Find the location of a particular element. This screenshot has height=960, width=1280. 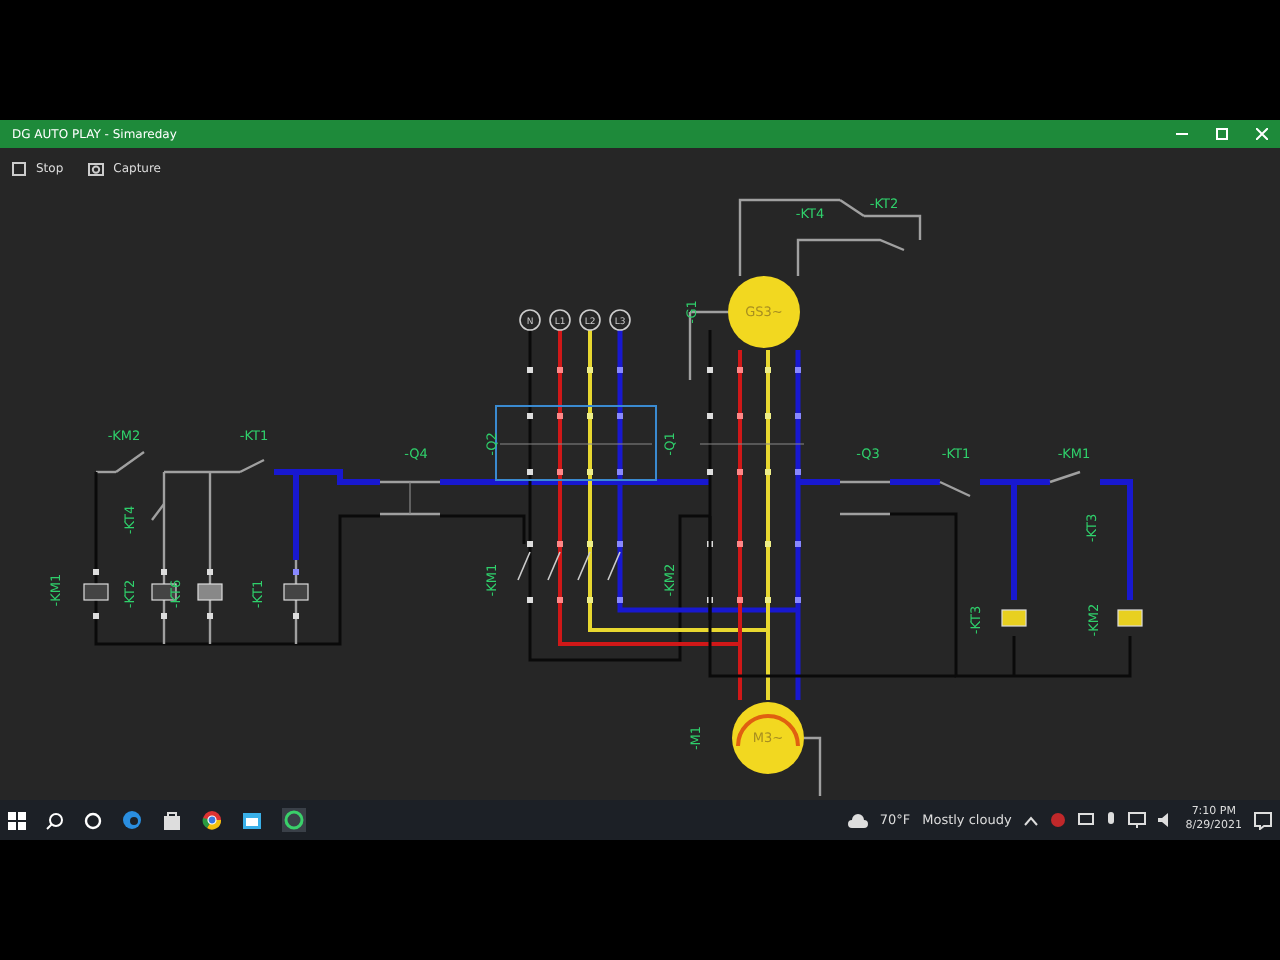

browser-icon is located at coordinates (132, 820).